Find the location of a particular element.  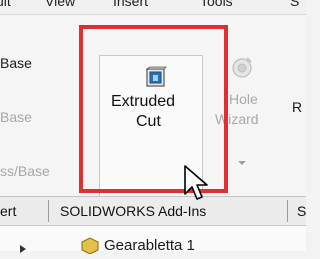

command-manager-tabs: ert SOLIDWORKS Add-Ins S is located at coordinates (153, 211).